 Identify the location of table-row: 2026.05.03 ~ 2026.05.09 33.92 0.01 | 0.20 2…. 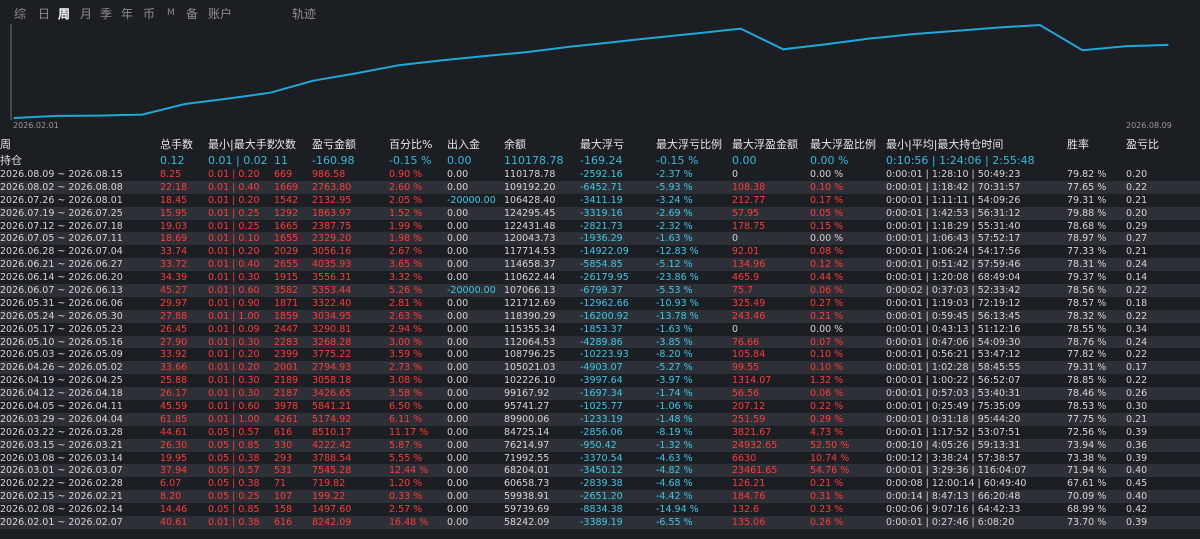
(600, 354).